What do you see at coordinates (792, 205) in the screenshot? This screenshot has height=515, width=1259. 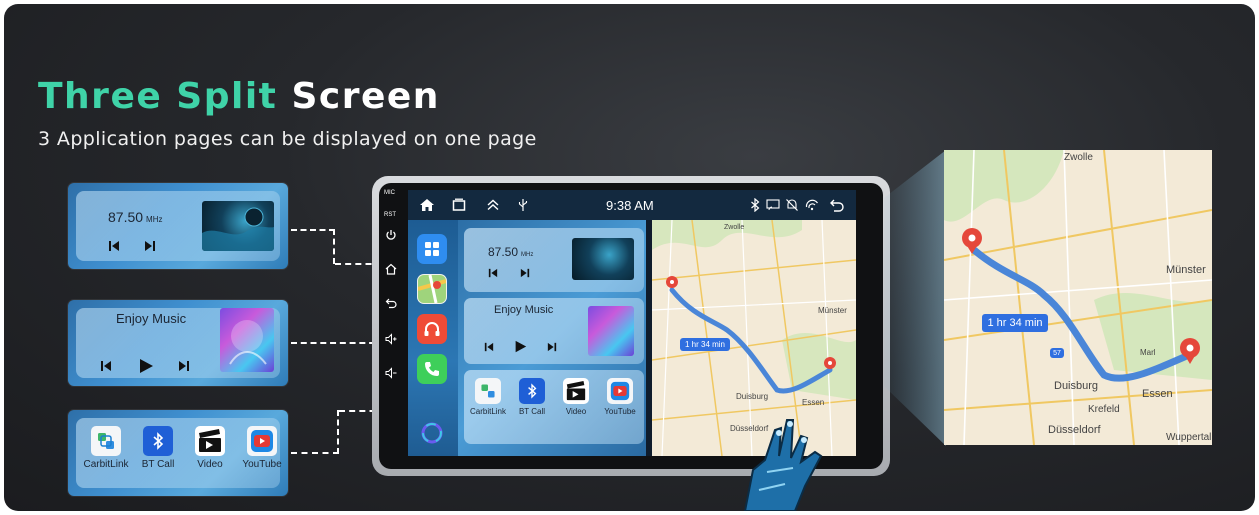 I see `mute-icon` at bounding box center [792, 205].